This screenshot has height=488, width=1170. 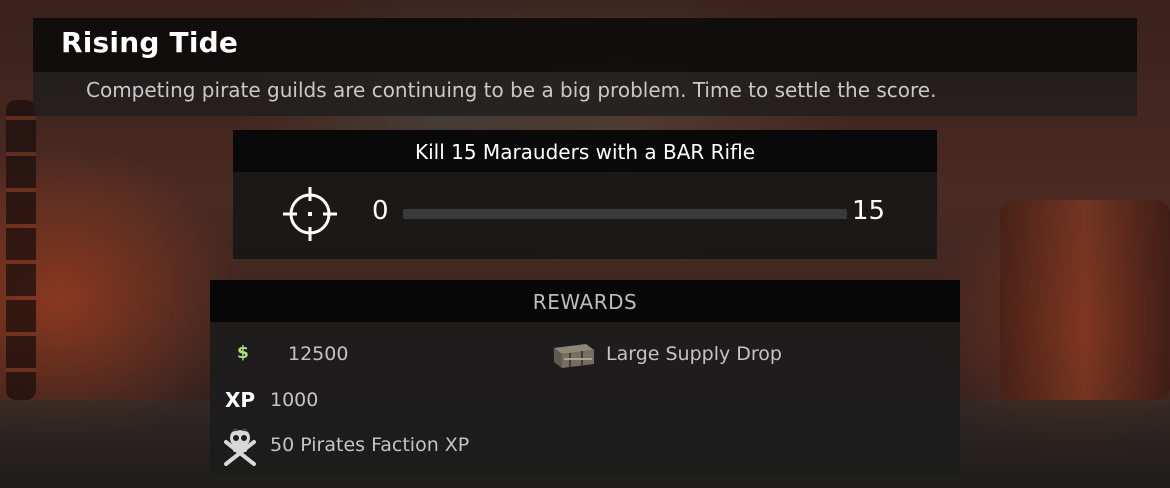 I want to click on xp-icon: XP, so click(x=240, y=401).